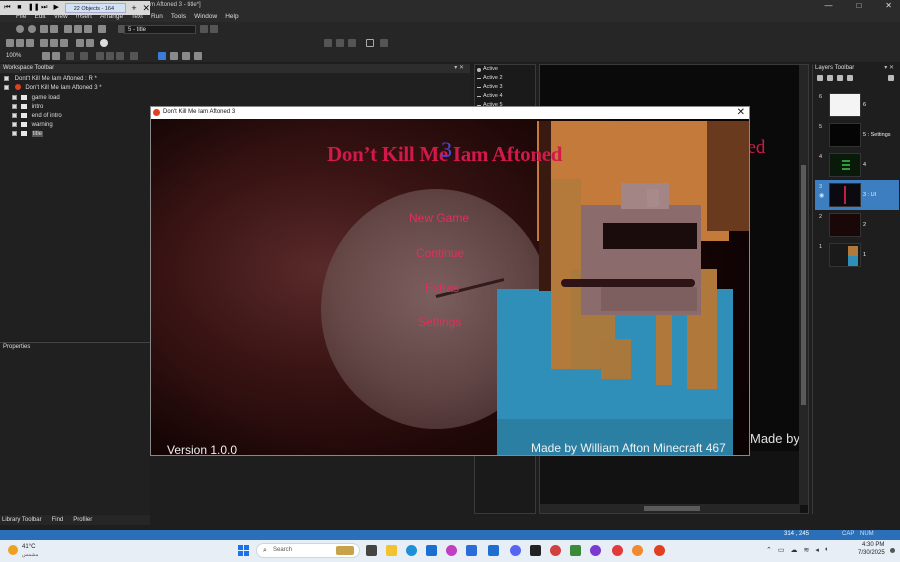 The height and width of the screenshot is (562, 900). Describe the element at coordinates (44, 29) in the screenshot. I see `storyboard-icon` at that location.